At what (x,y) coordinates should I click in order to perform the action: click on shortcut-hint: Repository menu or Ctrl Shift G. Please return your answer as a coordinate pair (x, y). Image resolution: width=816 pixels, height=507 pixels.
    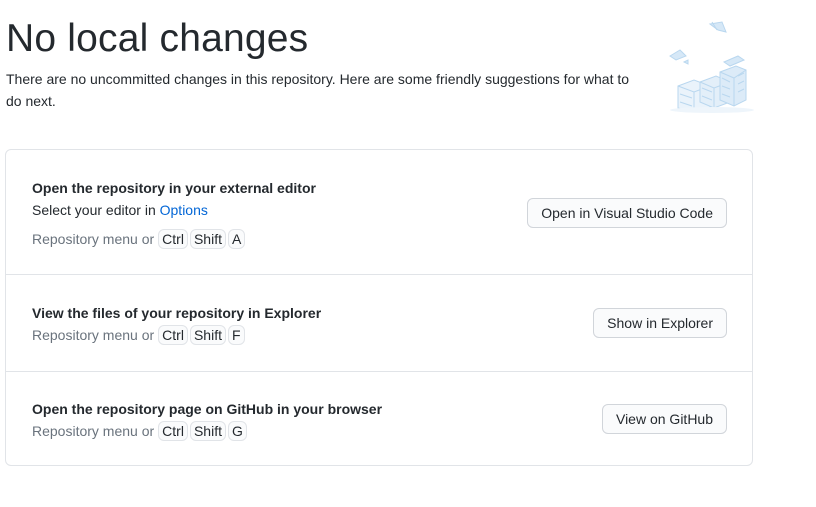
    Looking at the image, I should click on (140, 431).